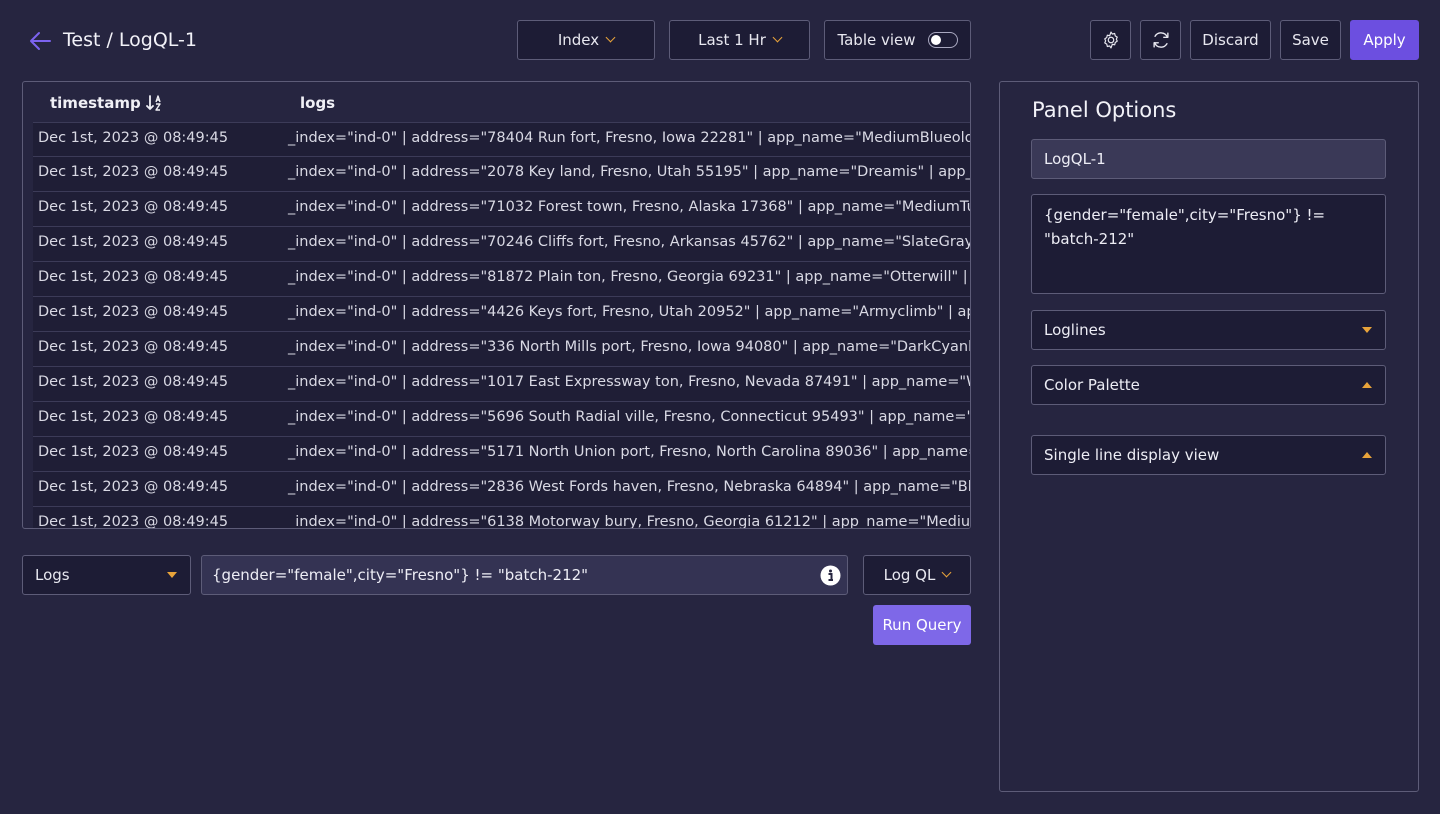 Image resolution: width=1440 pixels, height=814 pixels. What do you see at coordinates (1208, 330) in the screenshot?
I see `visualization-select: Loglines` at bounding box center [1208, 330].